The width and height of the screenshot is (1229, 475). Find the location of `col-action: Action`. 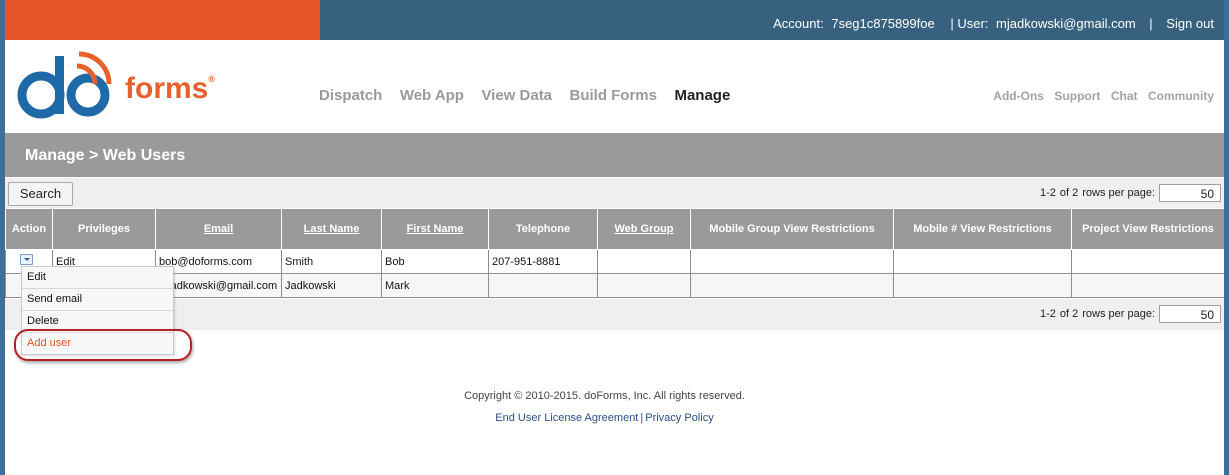

col-action: Action is located at coordinates (29, 229).